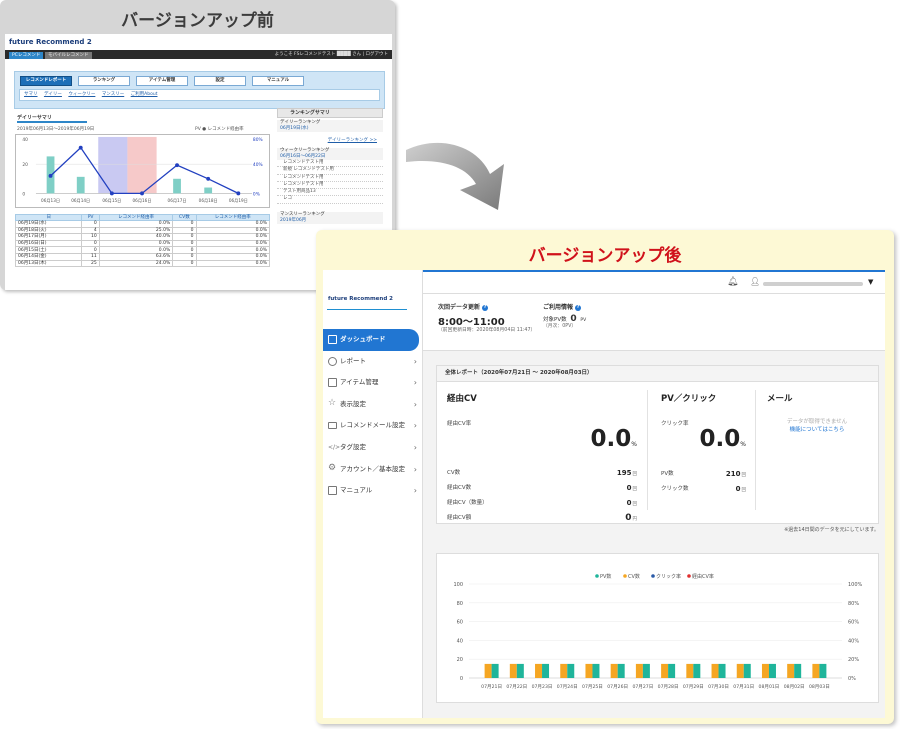 This screenshot has width=900, height=729. I want to click on click-count-label: クリック数, so click(675, 489).